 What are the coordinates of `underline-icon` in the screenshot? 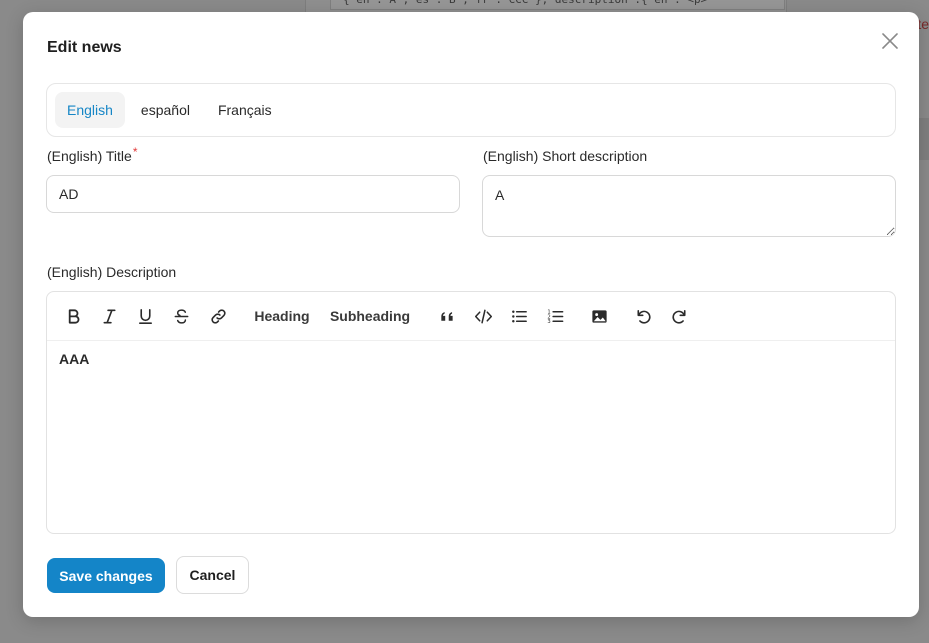 It's located at (145, 316).